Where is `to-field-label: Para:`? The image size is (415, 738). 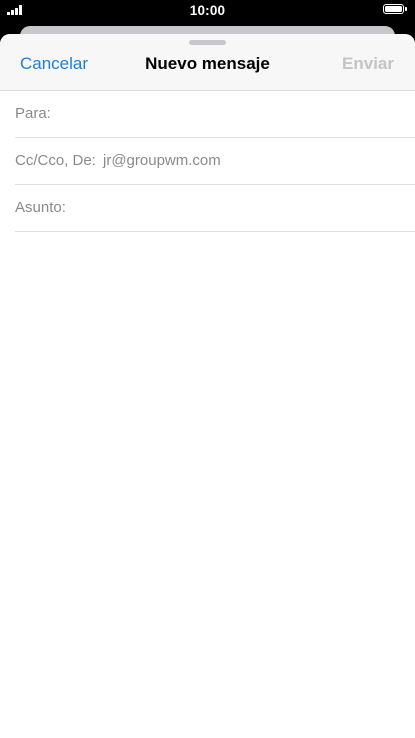
to-field-label: Para: is located at coordinates (33, 113).